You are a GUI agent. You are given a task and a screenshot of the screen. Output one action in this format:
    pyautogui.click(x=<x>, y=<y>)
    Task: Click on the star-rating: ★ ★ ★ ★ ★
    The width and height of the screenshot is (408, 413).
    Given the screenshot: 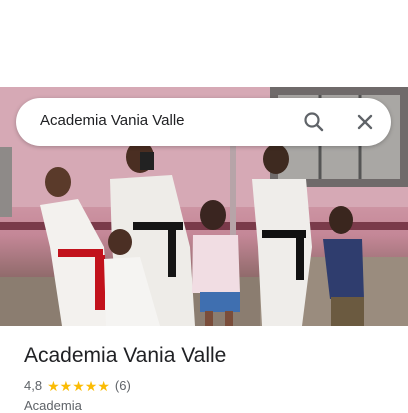 What is the action you would take?
    pyautogui.click(x=78, y=386)
    